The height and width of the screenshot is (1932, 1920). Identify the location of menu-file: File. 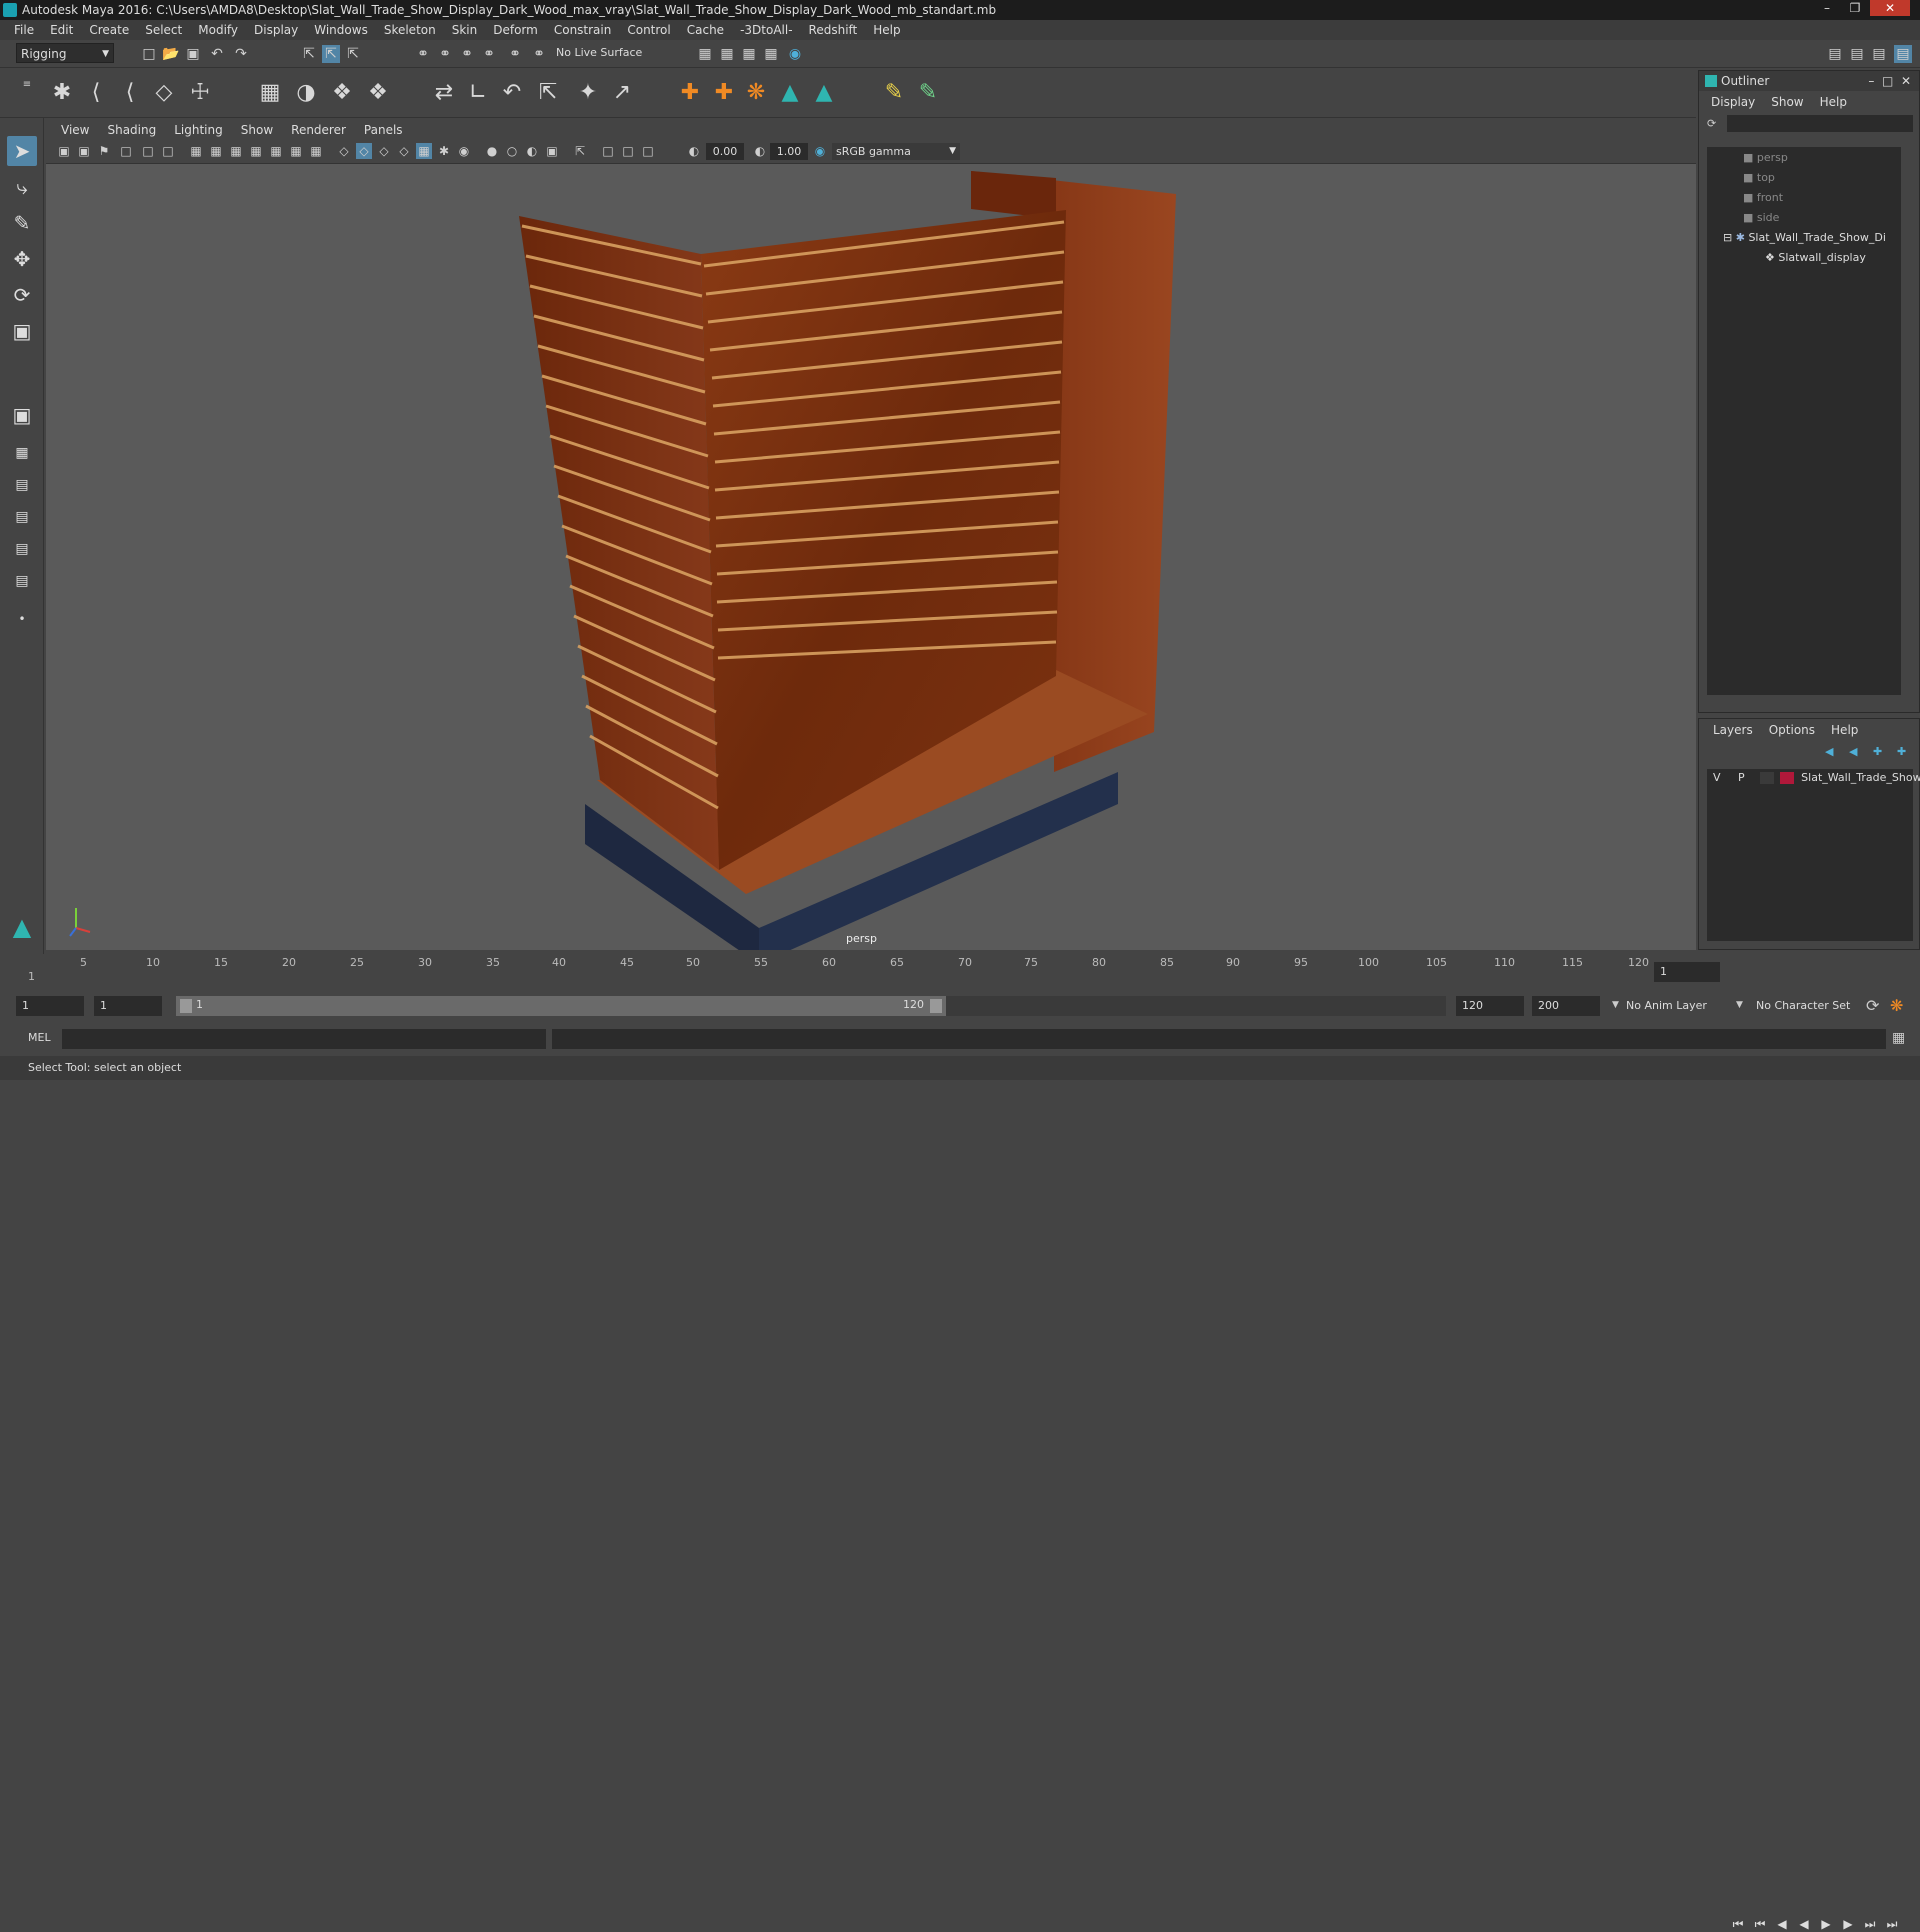
(24, 30).